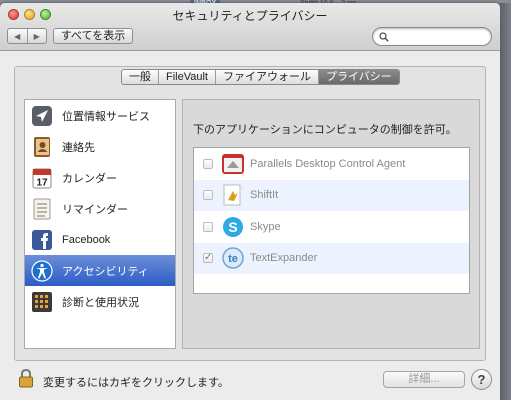 This screenshot has width=511, height=400. I want to click on app-row-shiftit: ShiftIt, so click(331, 195).